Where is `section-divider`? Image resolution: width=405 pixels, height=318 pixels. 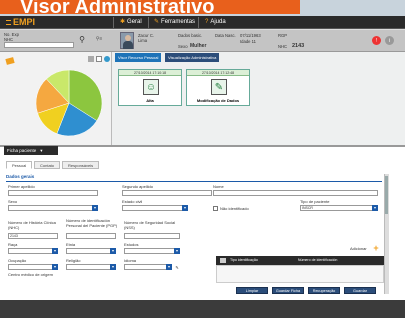
section-divider is located at coordinates (194, 181).